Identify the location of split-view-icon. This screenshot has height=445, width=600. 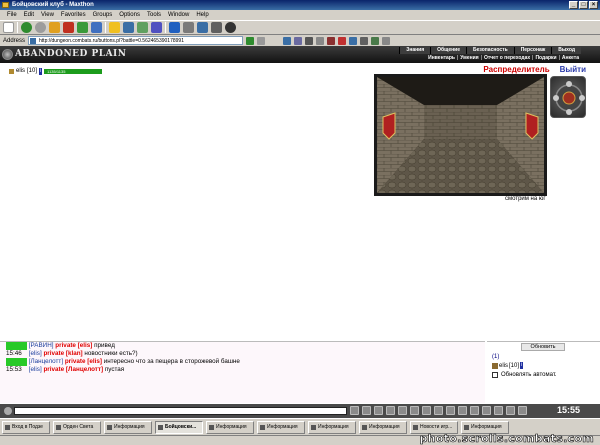
(188, 27).